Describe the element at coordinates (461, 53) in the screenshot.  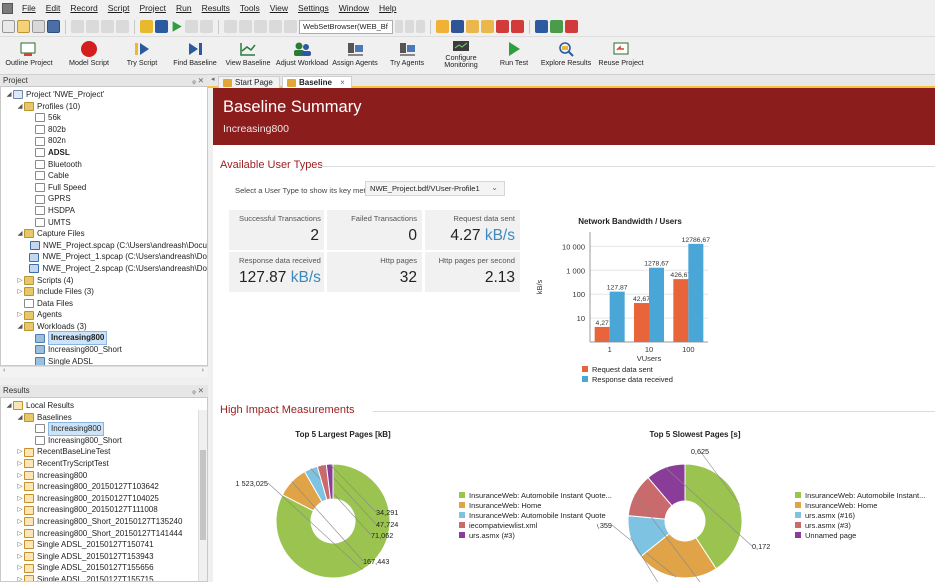
I see `configure-monitoring-button: Configure Monitoring` at that location.